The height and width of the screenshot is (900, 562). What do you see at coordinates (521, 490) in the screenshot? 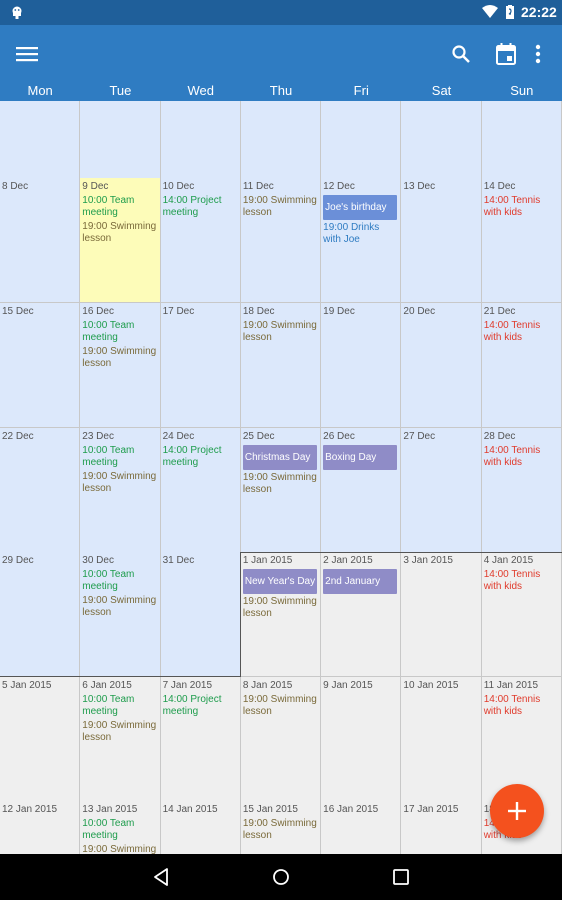
I see `day-cell: 28 Dec 14:00 Tennis with kids` at bounding box center [521, 490].